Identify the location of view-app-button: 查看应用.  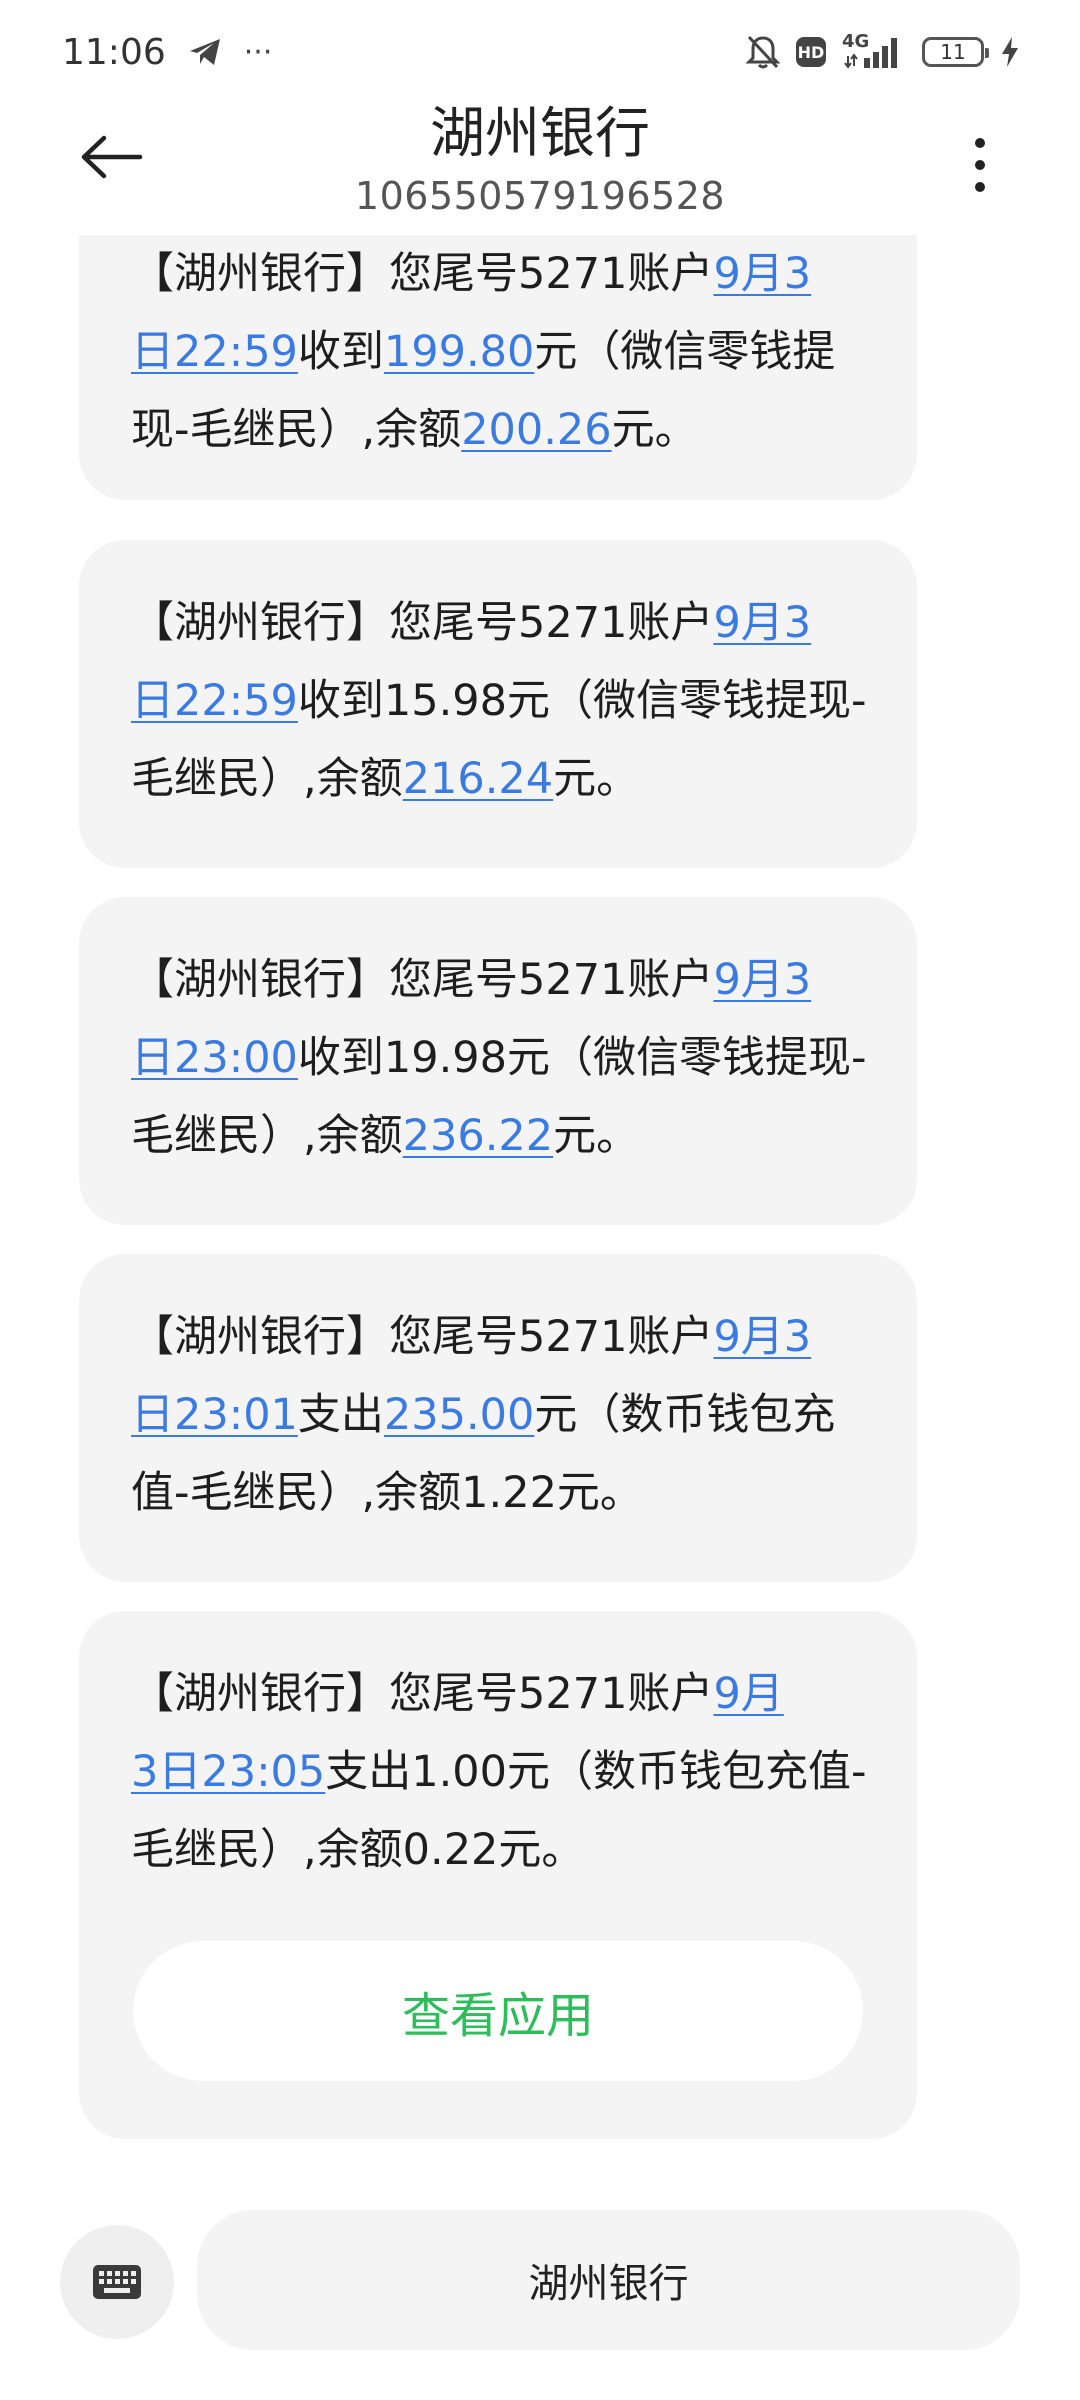
(498, 2011).